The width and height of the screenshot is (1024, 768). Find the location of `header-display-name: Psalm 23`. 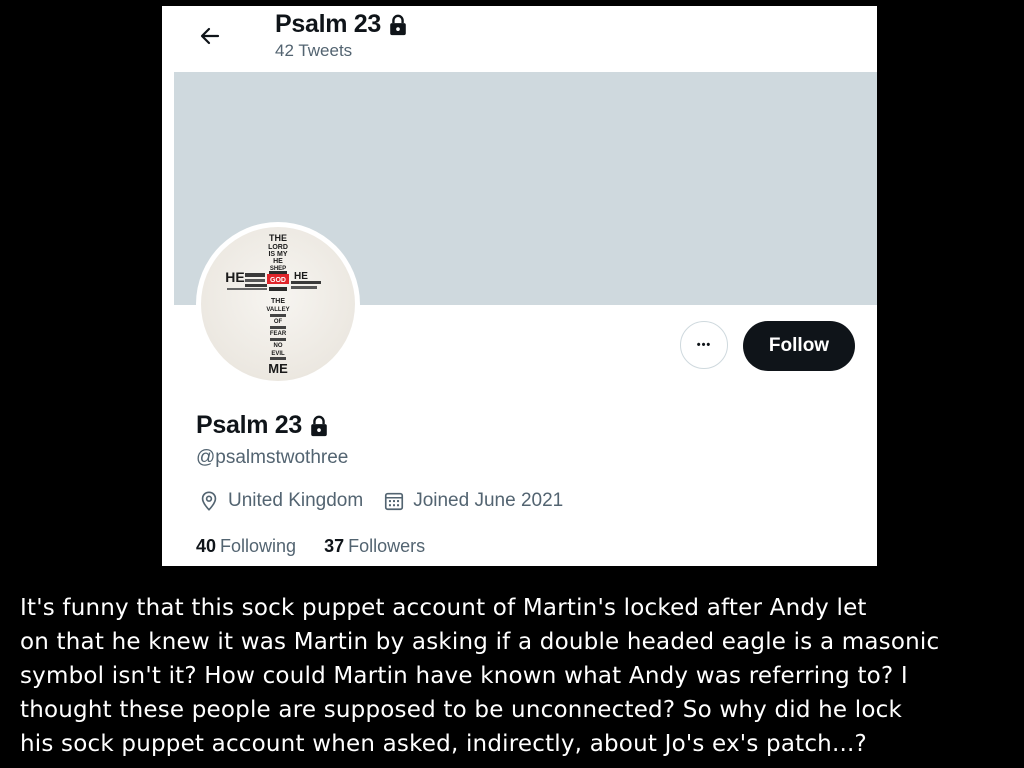

header-display-name: Psalm 23 is located at coordinates (328, 24).